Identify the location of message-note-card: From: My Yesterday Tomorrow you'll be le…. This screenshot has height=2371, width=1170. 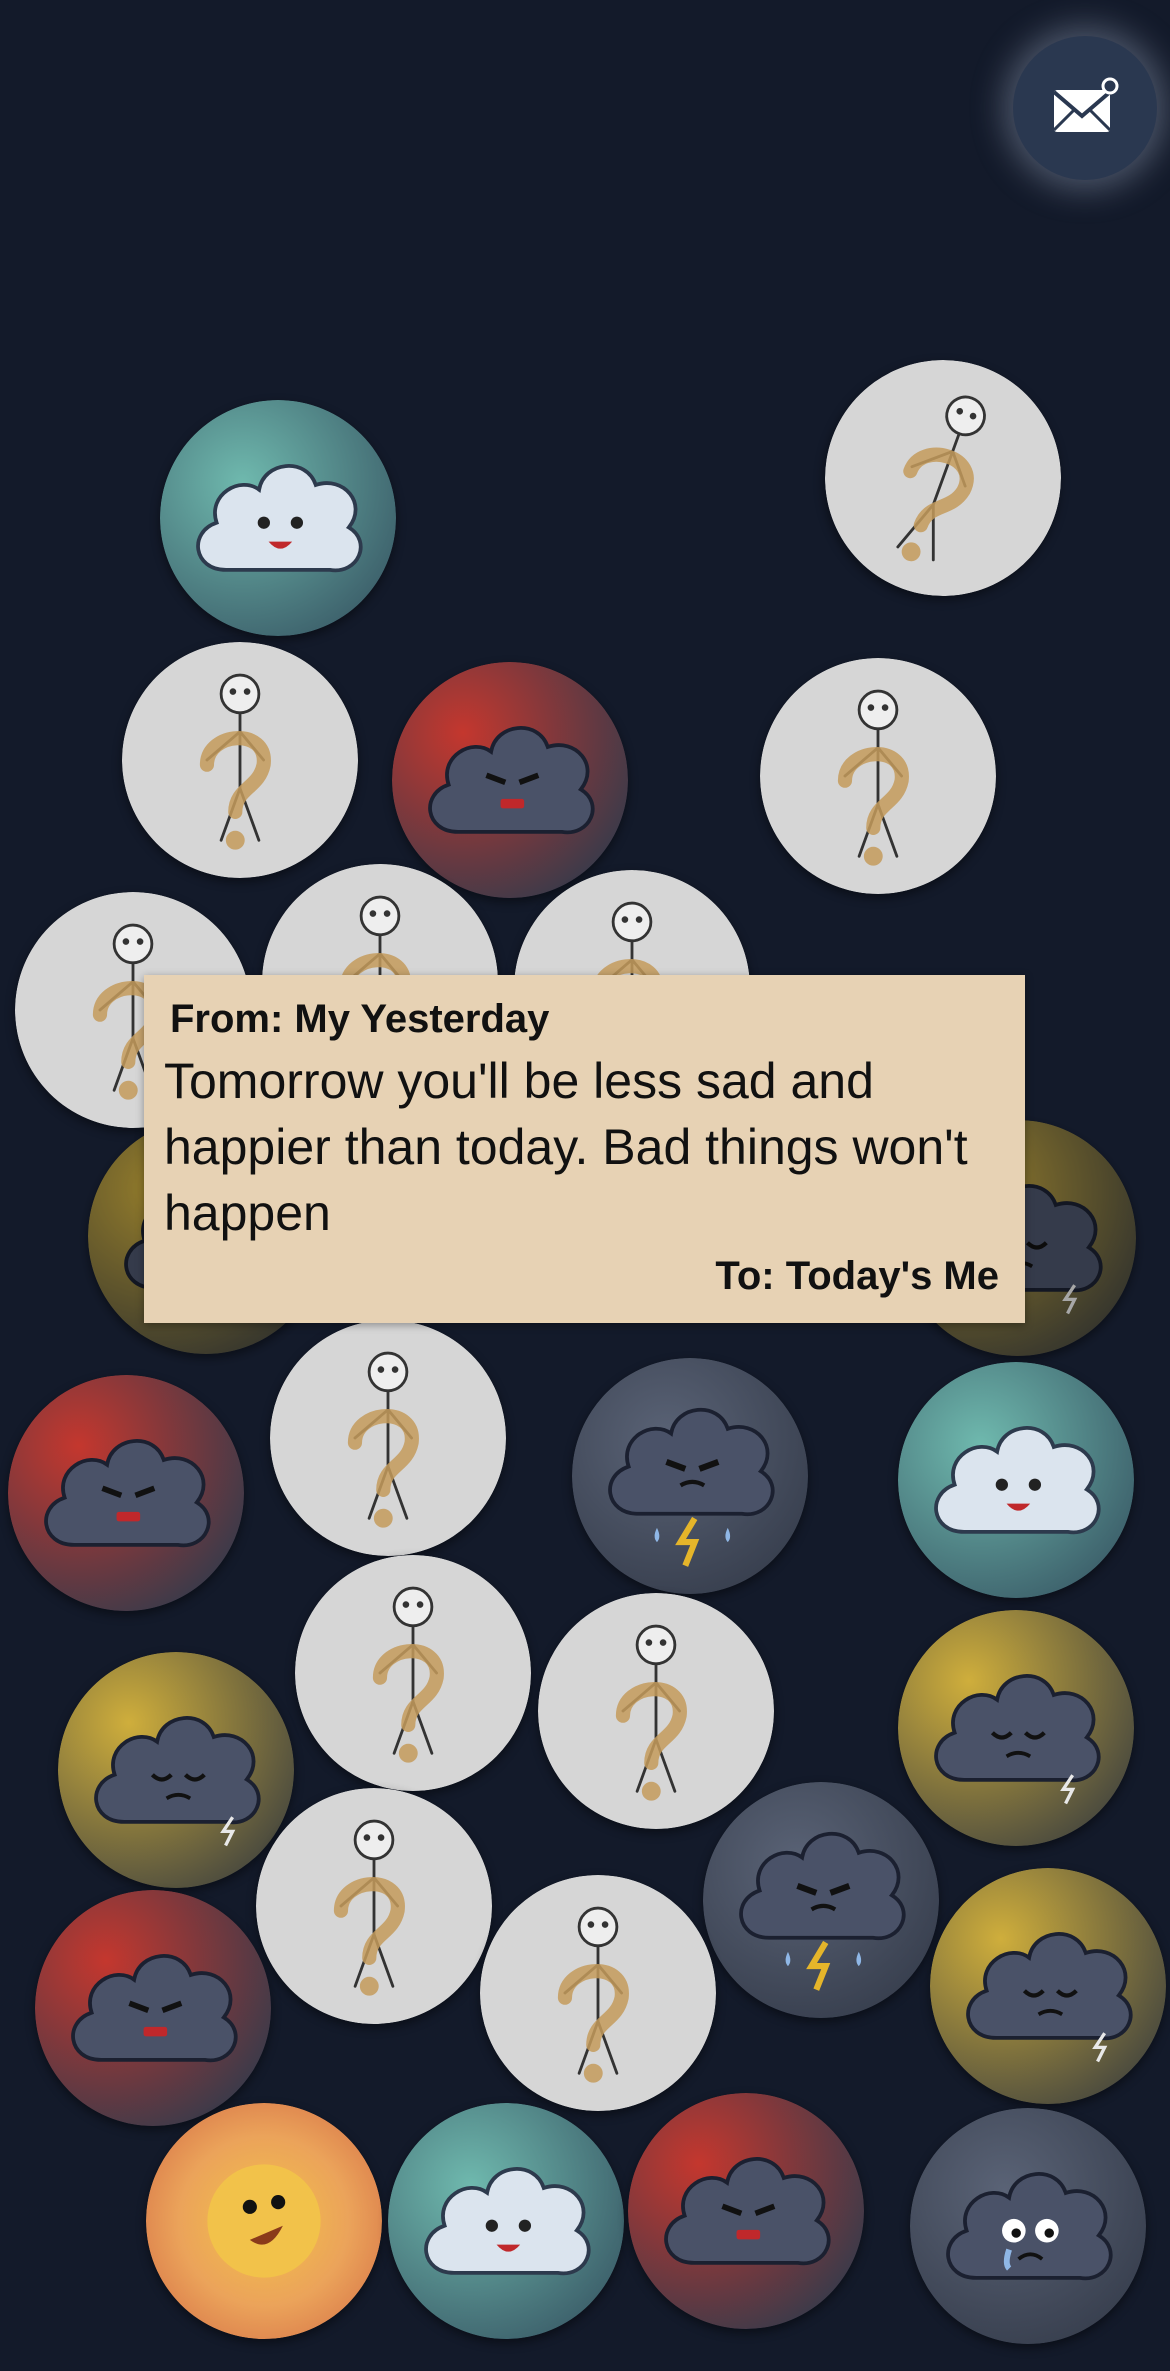
(584, 1149).